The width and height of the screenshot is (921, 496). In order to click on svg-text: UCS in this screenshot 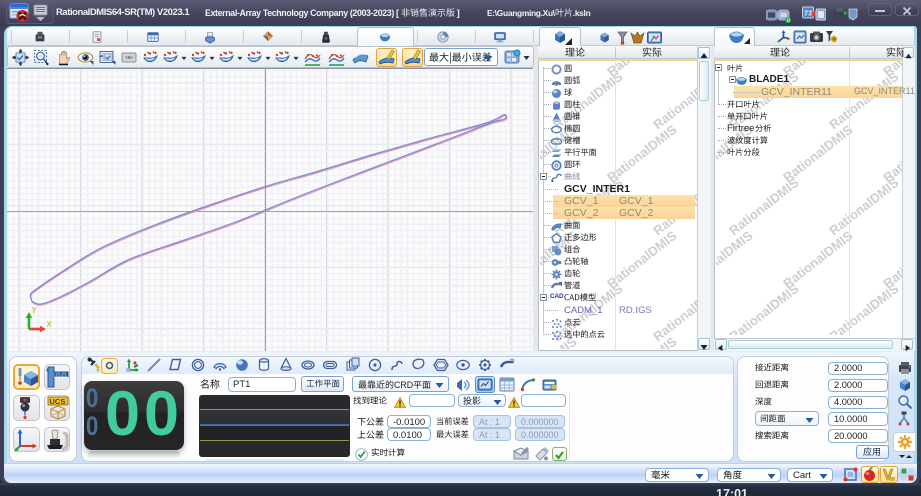, I will do `click(58, 401)`.